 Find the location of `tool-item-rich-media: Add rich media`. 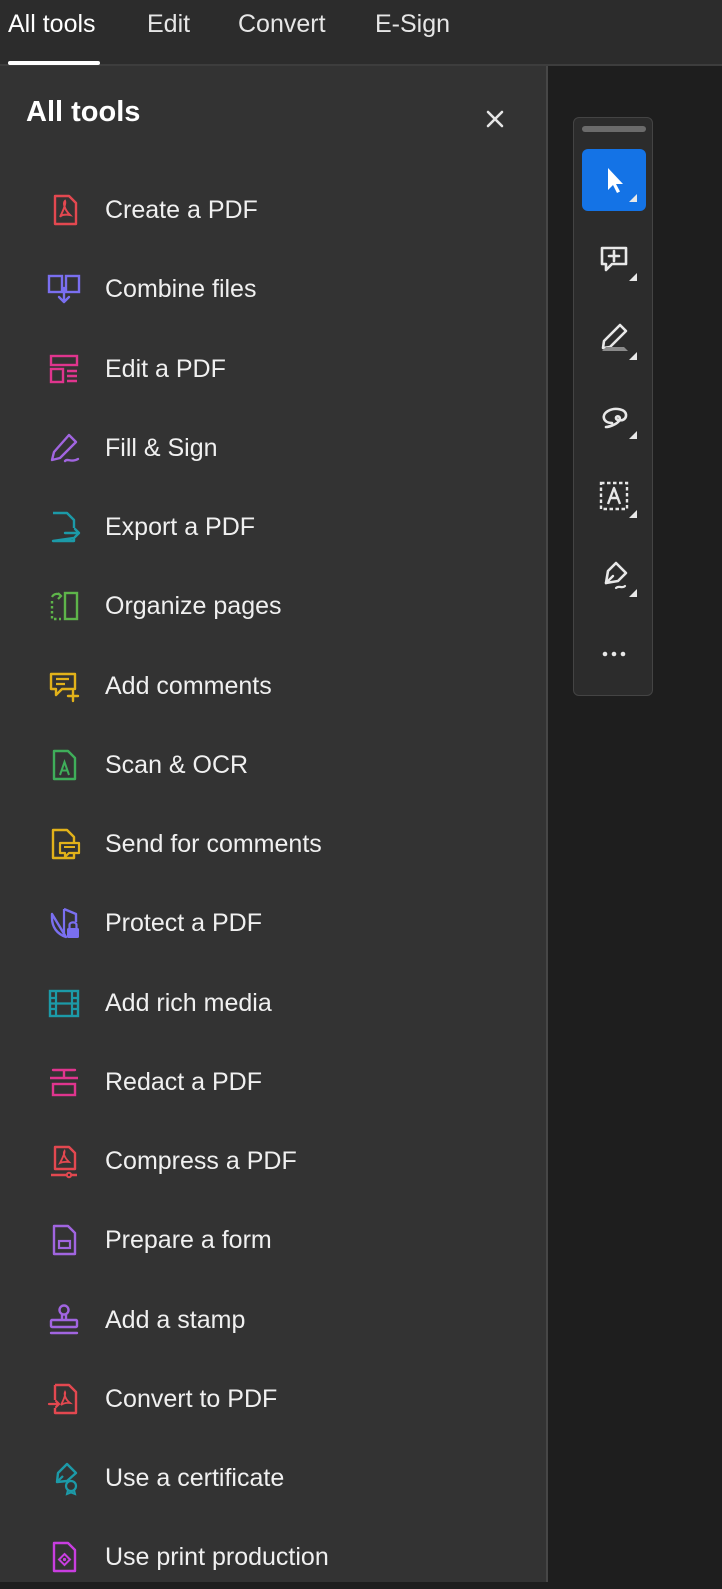

tool-item-rich-media: Add rich media is located at coordinates (276, 1003).